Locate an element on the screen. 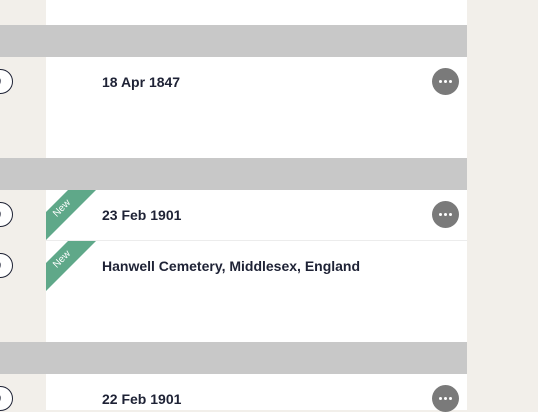  event-date: 18 Apr 1847 is located at coordinates (141, 82).